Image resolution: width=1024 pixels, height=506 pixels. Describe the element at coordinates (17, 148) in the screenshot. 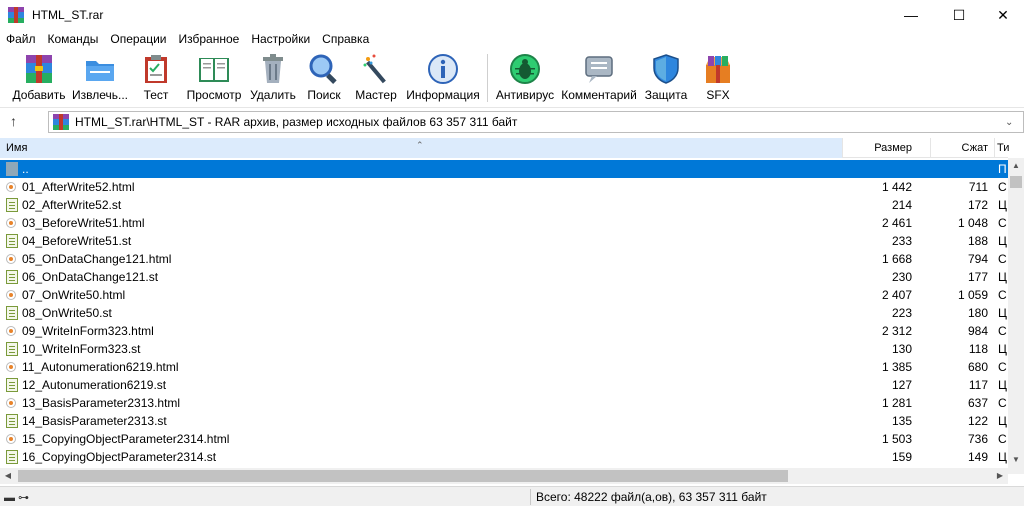

I see `column-name-label: Имя` at that location.